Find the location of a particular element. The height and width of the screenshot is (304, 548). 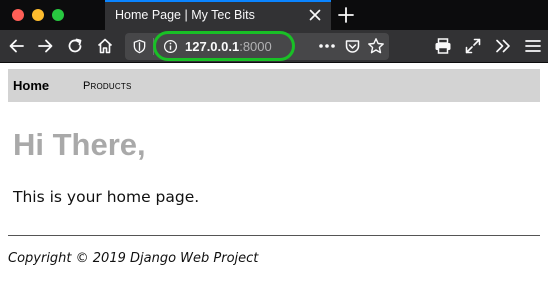

site-navbar: Home Products is located at coordinates (274, 85).